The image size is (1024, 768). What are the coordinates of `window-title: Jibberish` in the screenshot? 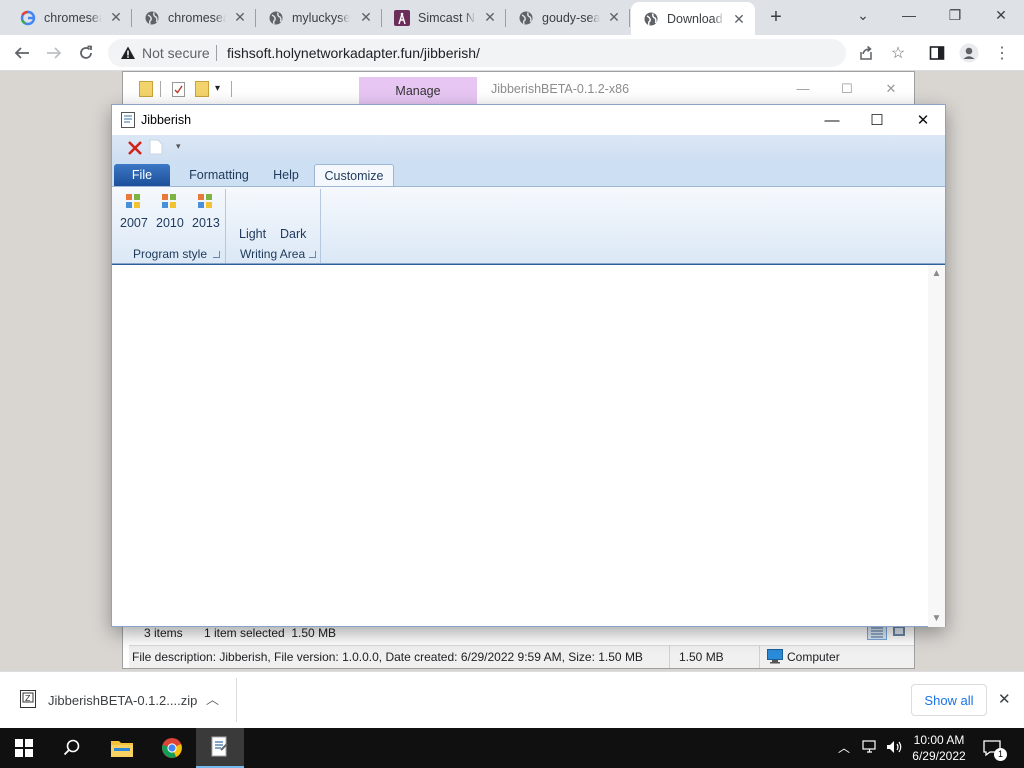 It's located at (166, 120).